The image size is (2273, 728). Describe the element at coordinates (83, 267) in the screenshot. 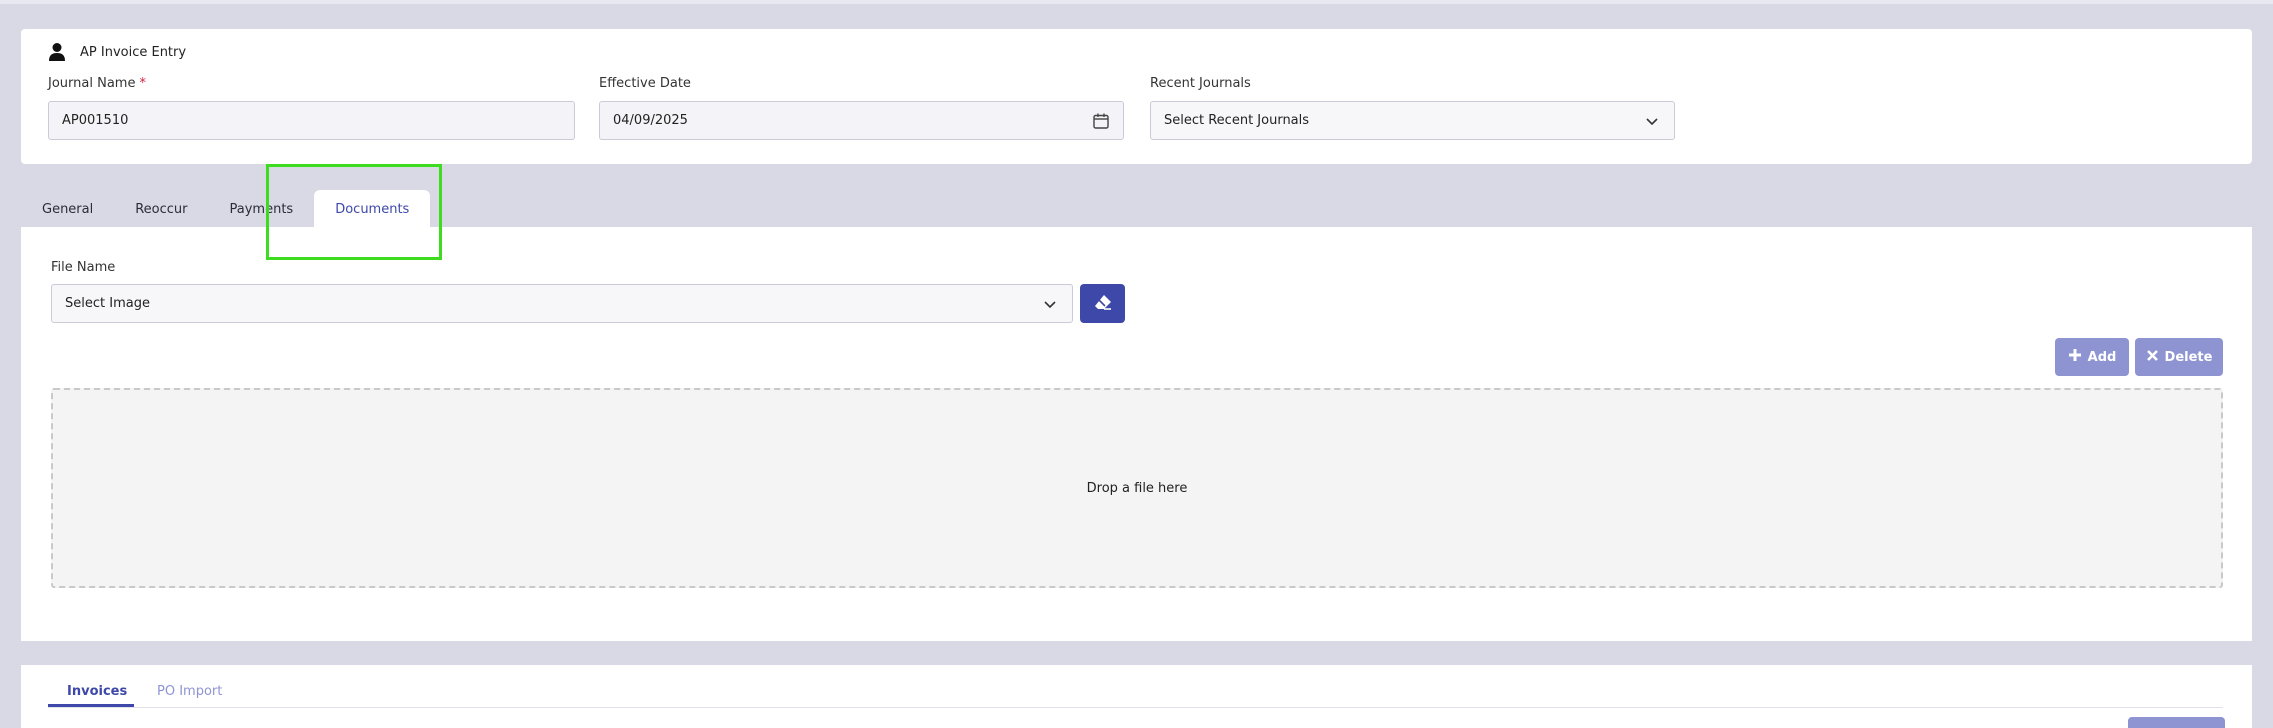

I see `file-name-label: File Name` at that location.